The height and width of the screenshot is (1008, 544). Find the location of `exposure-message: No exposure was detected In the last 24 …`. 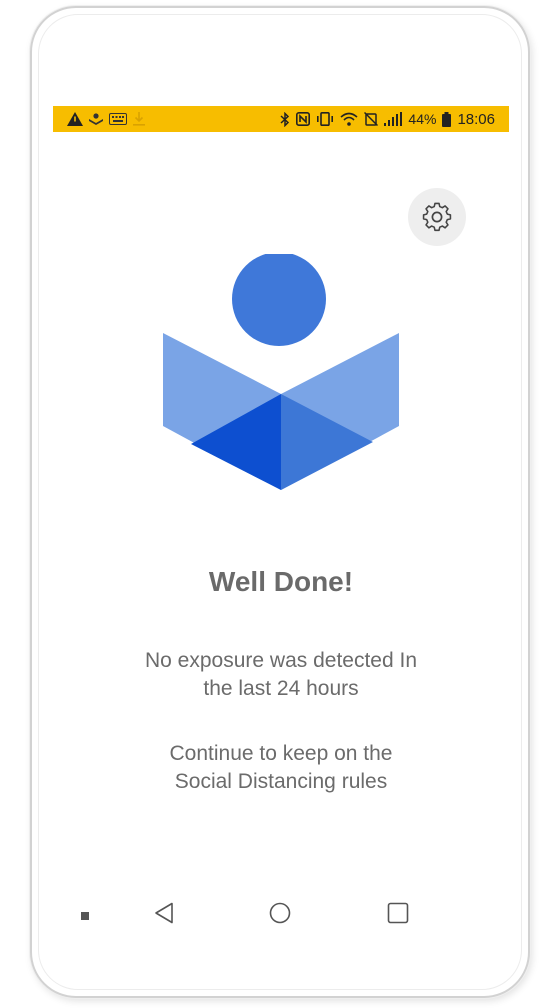

exposure-message: No exposure was detected In the last 24 … is located at coordinates (281, 675).